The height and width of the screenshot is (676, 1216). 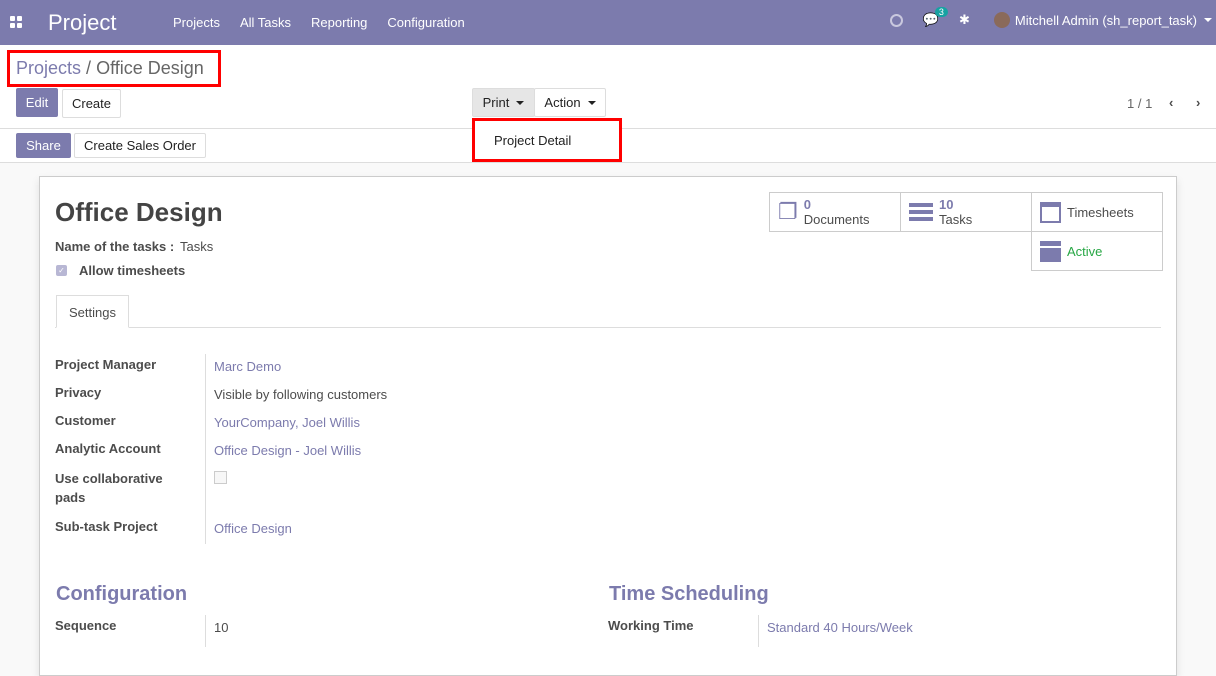 I want to click on customer-value: YourCompany, Joel Willis, so click(x=287, y=422).